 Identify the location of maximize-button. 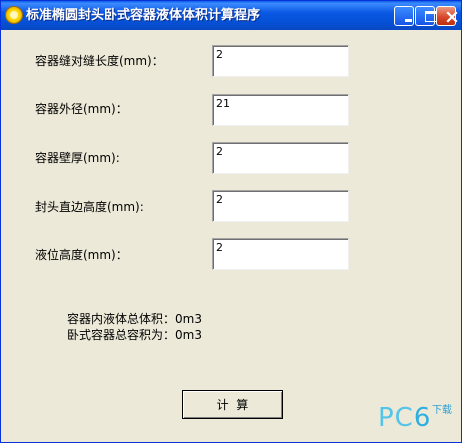
(426, 16).